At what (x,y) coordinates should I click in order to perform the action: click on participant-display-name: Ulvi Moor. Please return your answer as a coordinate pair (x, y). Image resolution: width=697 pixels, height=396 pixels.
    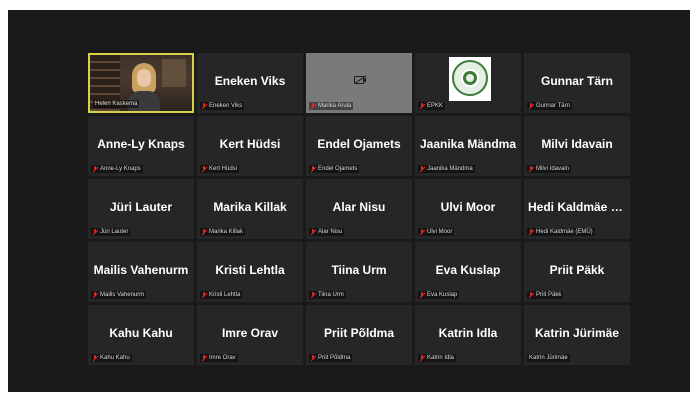
    Looking at the image, I should click on (468, 207).